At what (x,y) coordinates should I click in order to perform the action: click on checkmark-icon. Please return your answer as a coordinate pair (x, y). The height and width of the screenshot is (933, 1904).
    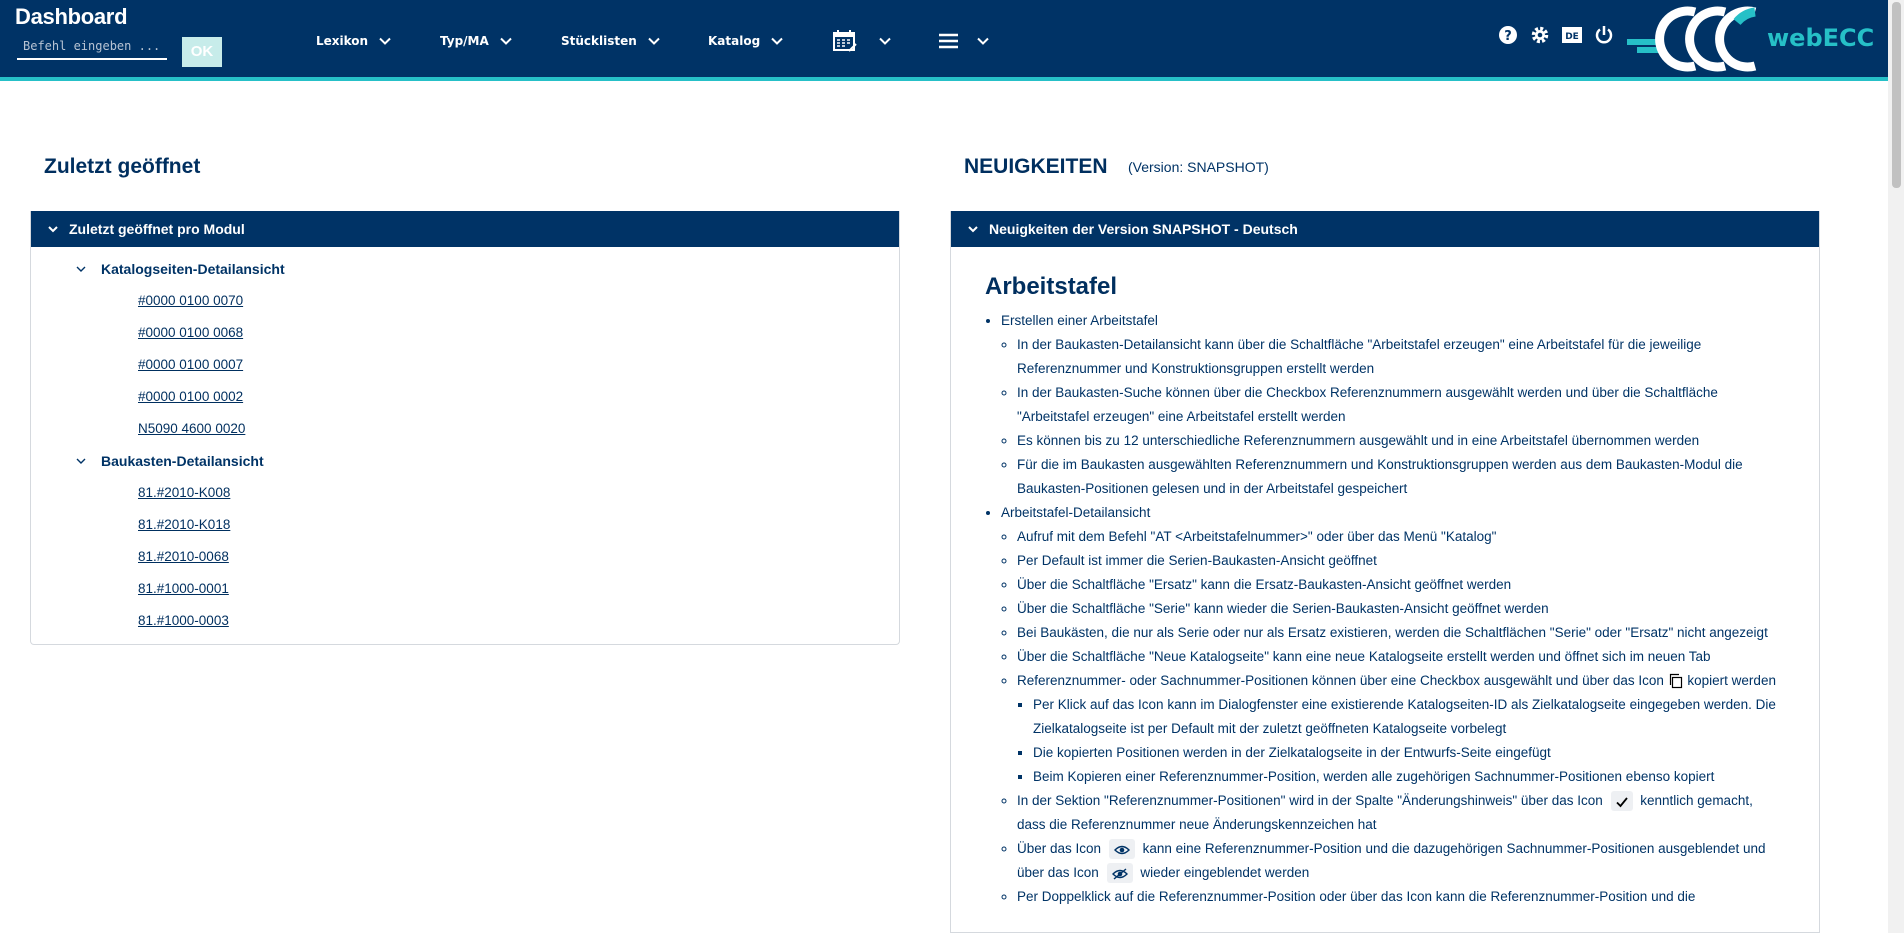
    Looking at the image, I should click on (1621, 801).